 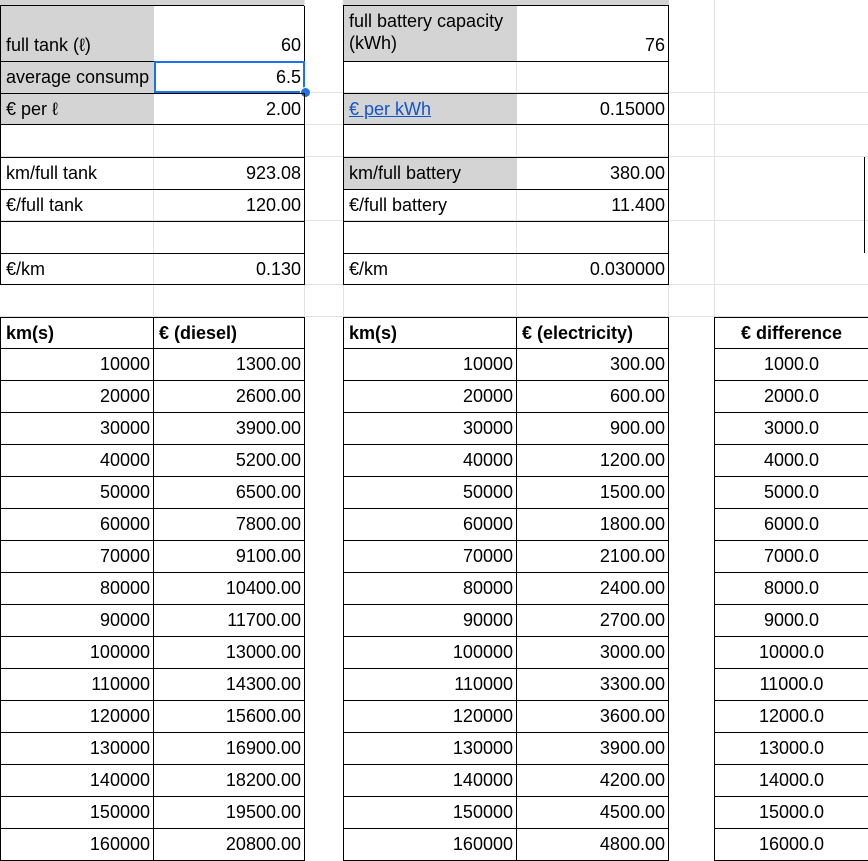 What do you see at coordinates (229, 173) in the screenshot?
I see `km-full-tank-value: 923.08` at bounding box center [229, 173].